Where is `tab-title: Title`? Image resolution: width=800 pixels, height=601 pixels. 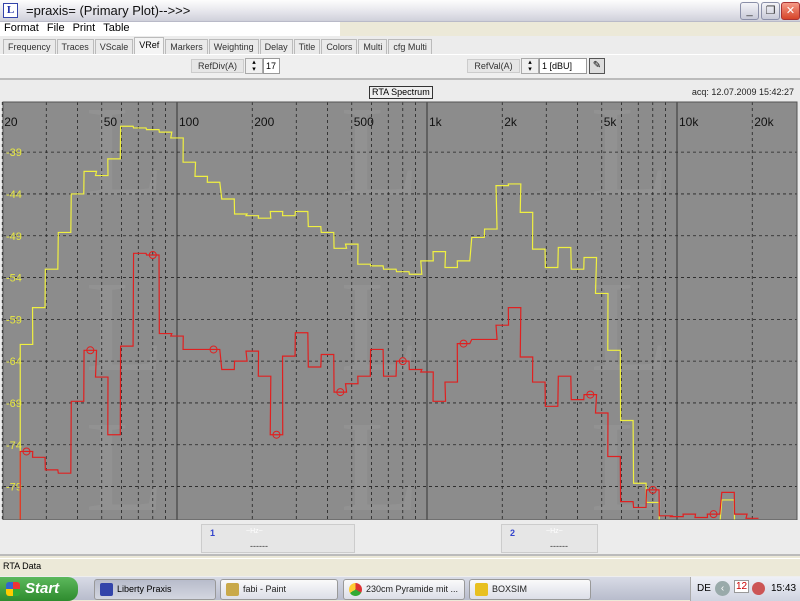 tab-title: Title is located at coordinates (307, 46).